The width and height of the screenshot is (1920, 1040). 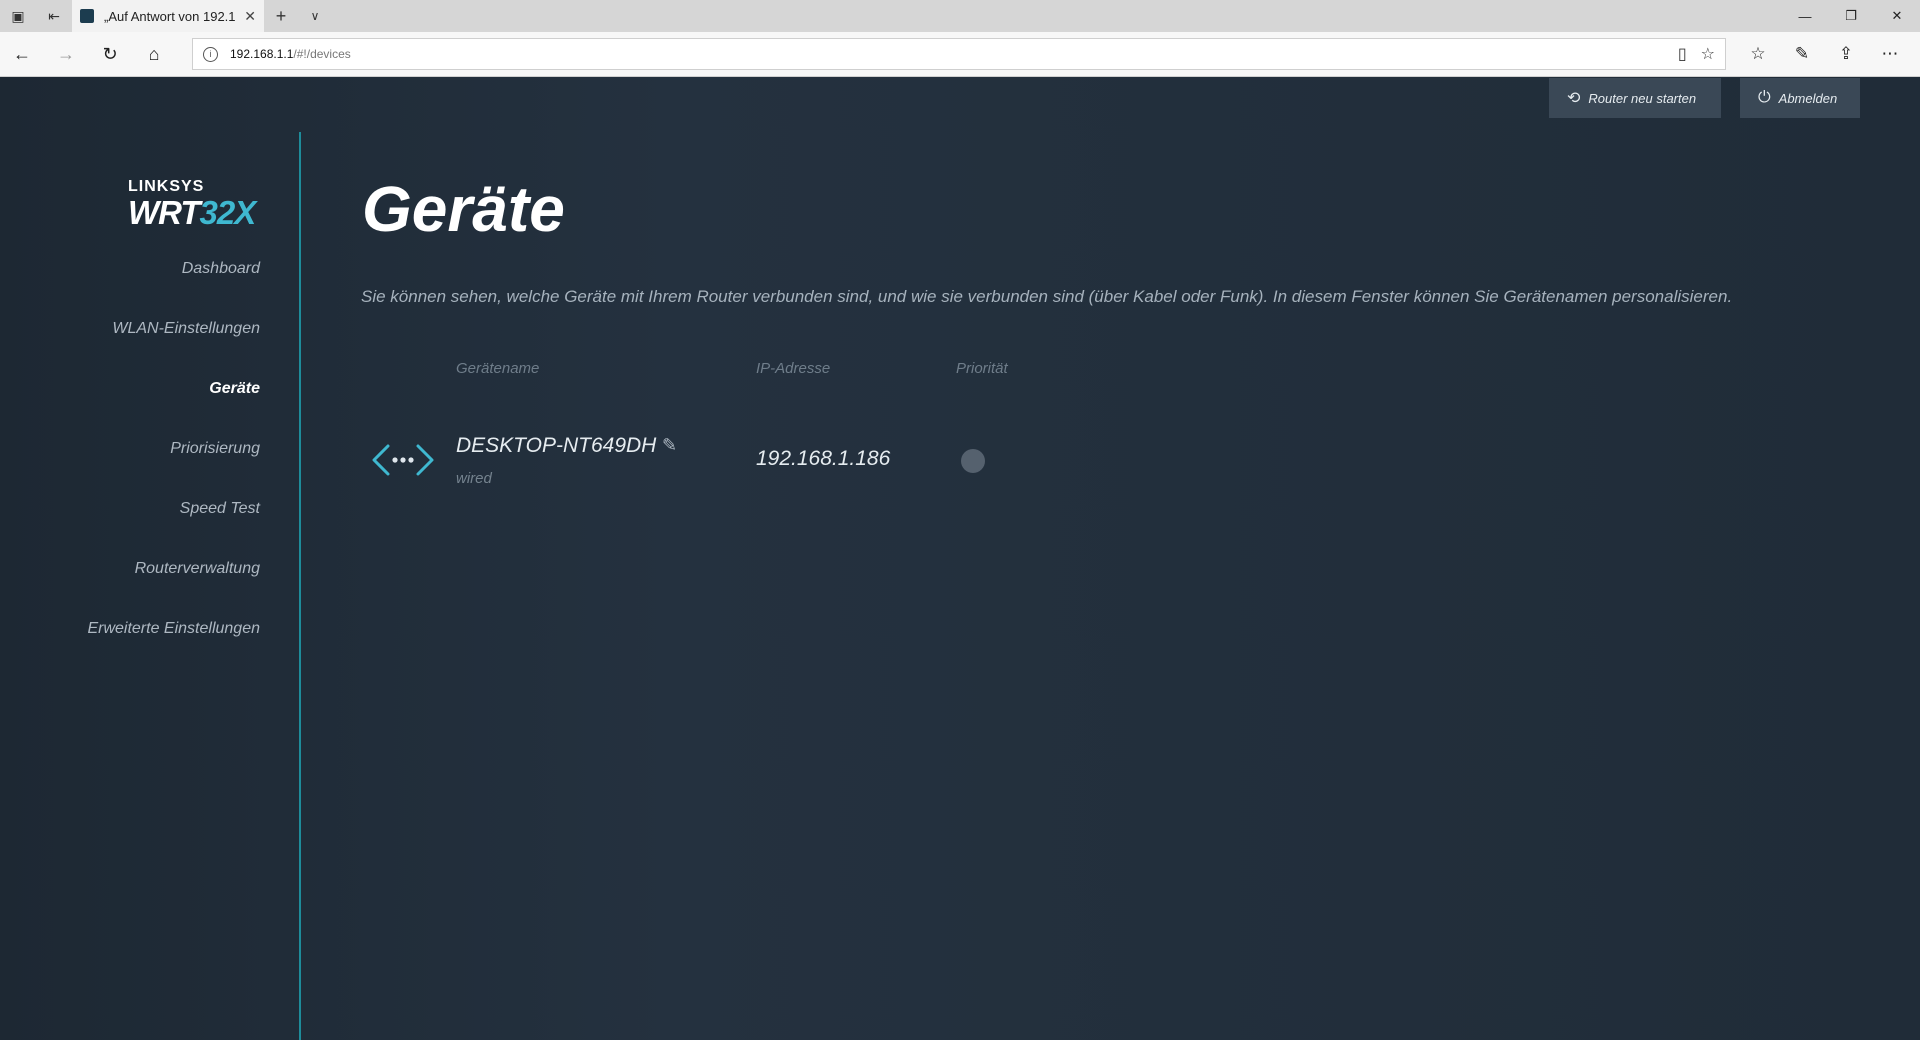 What do you see at coordinates (281, 16) in the screenshot?
I see `new-tab-button: +` at bounding box center [281, 16].